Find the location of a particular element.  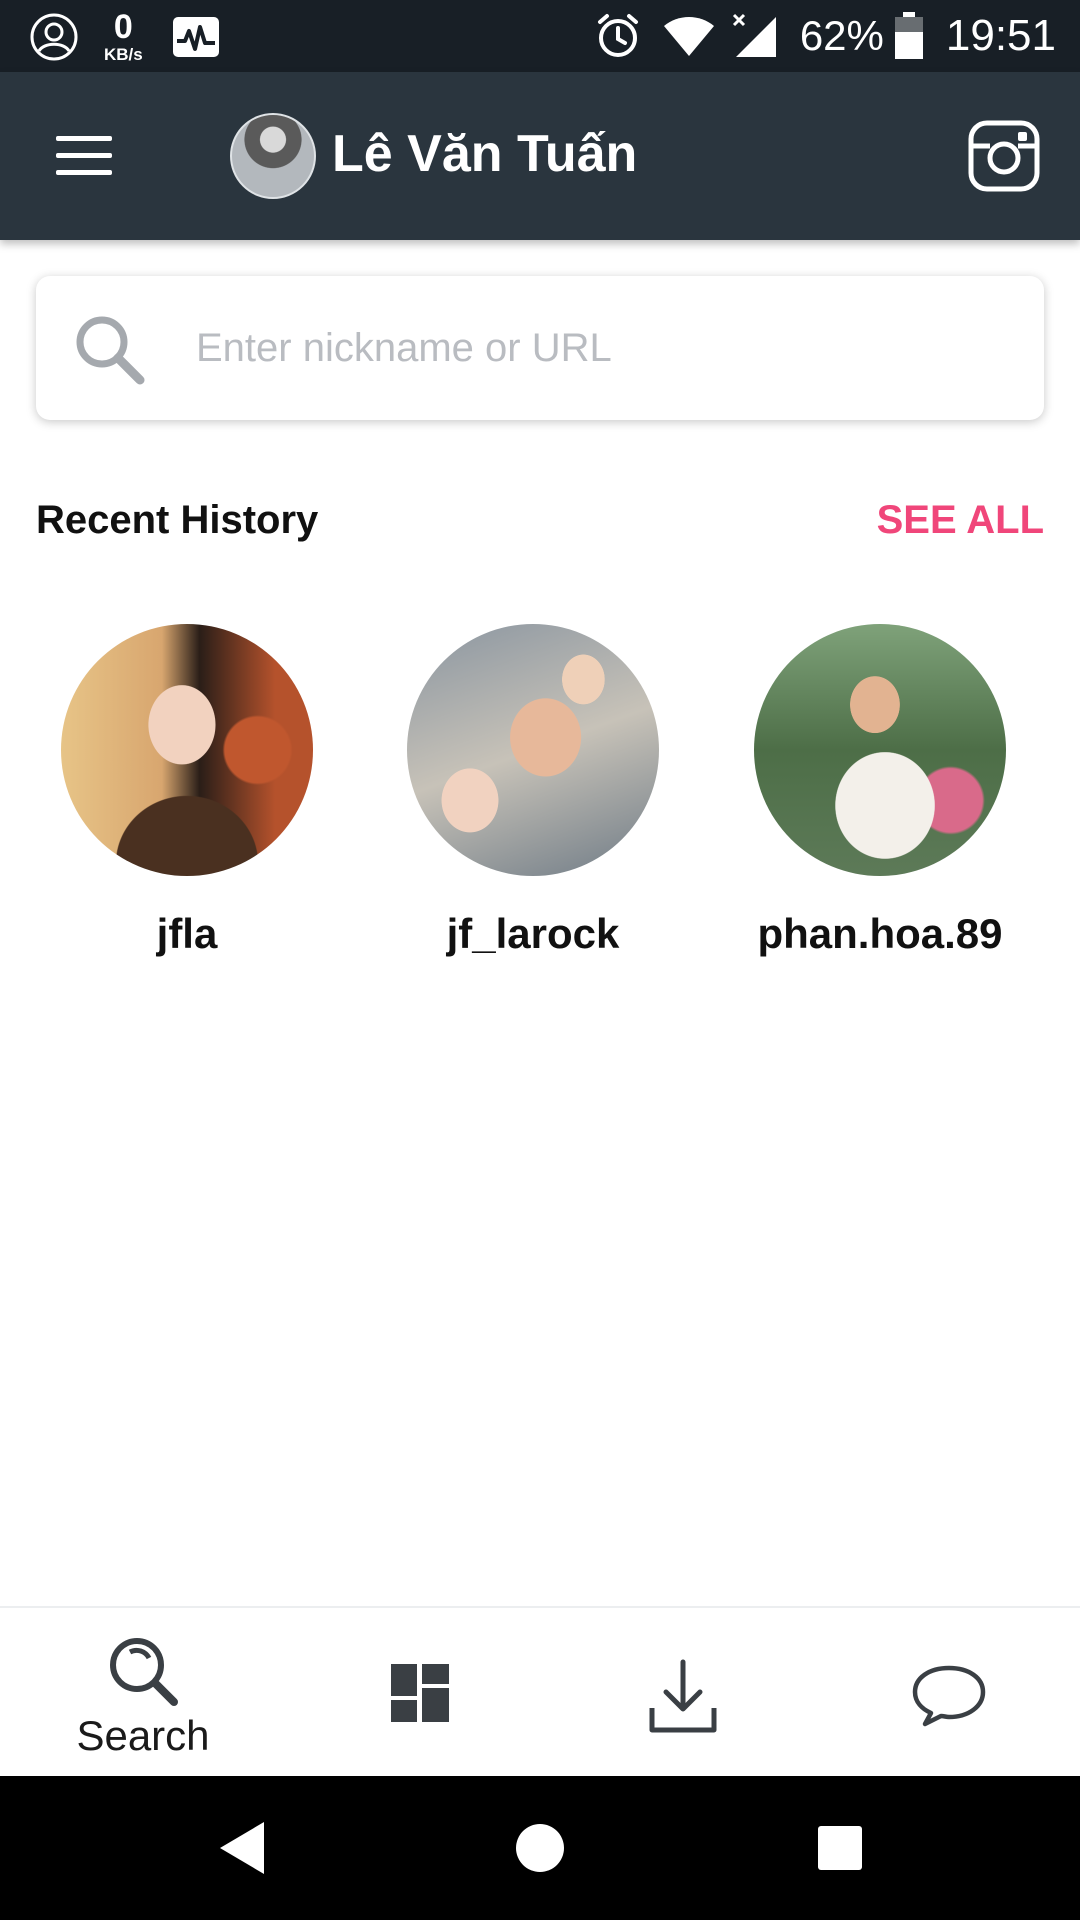

app-bar: Lê Văn Tuấn is located at coordinates (540, 156).